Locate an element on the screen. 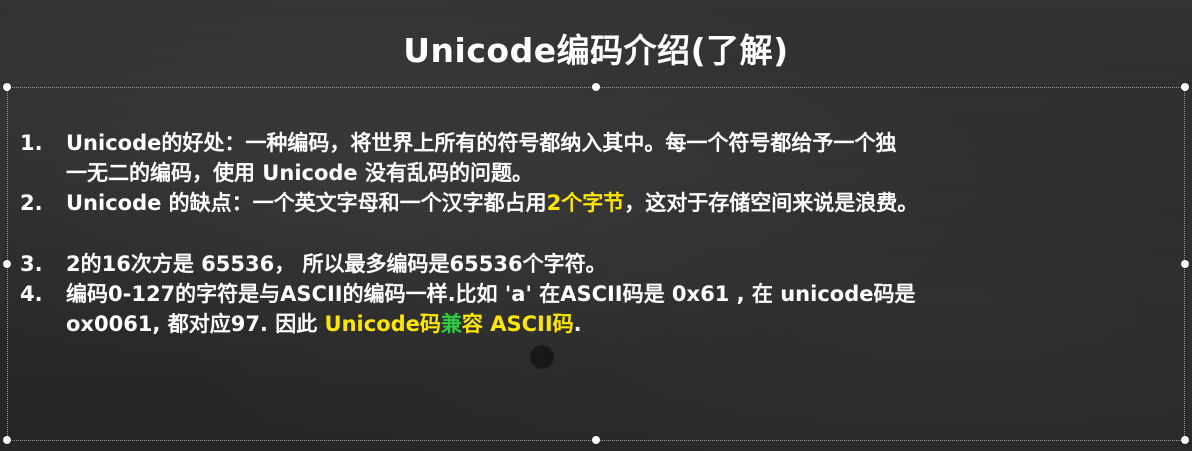  resize-handle-top-center is located at coordinates (596, 87).